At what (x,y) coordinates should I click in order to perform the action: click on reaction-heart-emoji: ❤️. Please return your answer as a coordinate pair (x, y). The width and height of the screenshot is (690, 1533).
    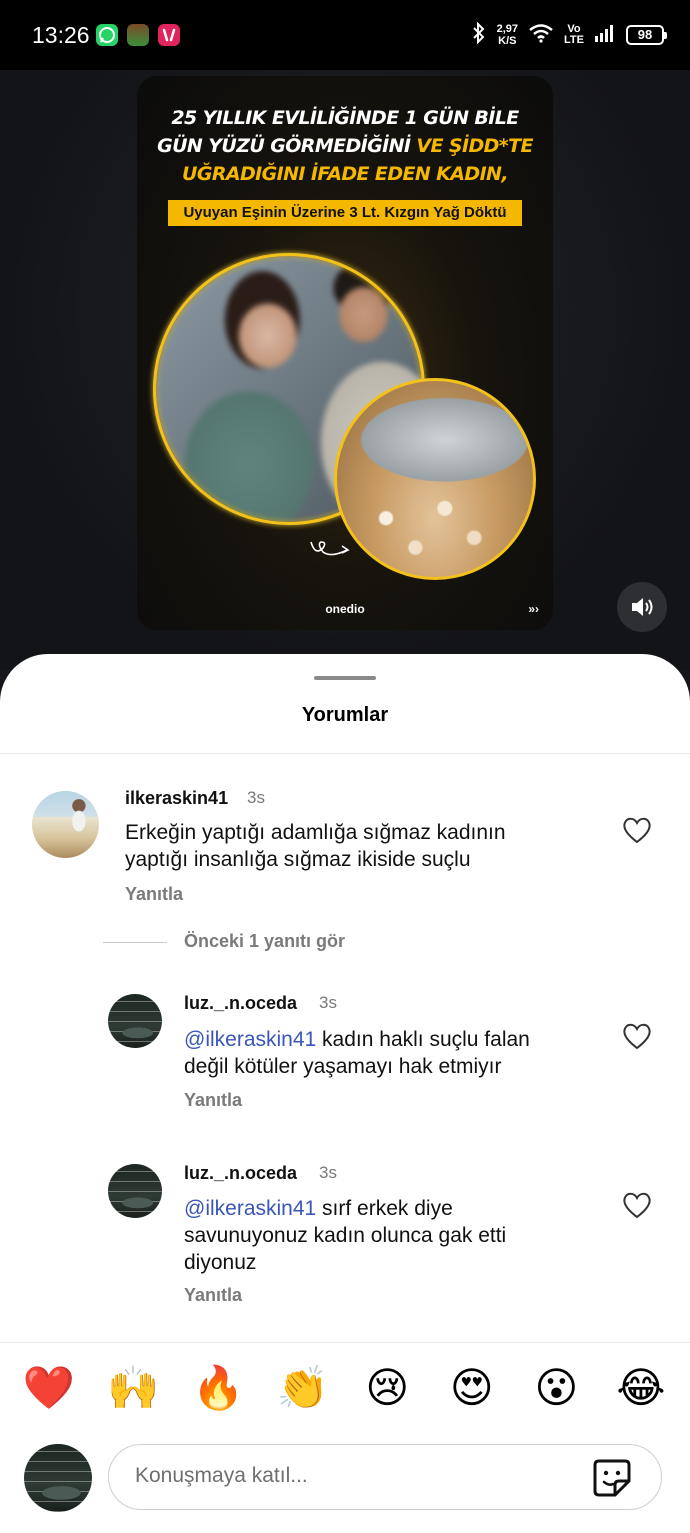
    Looking at the image, I should click on (49, 1388).